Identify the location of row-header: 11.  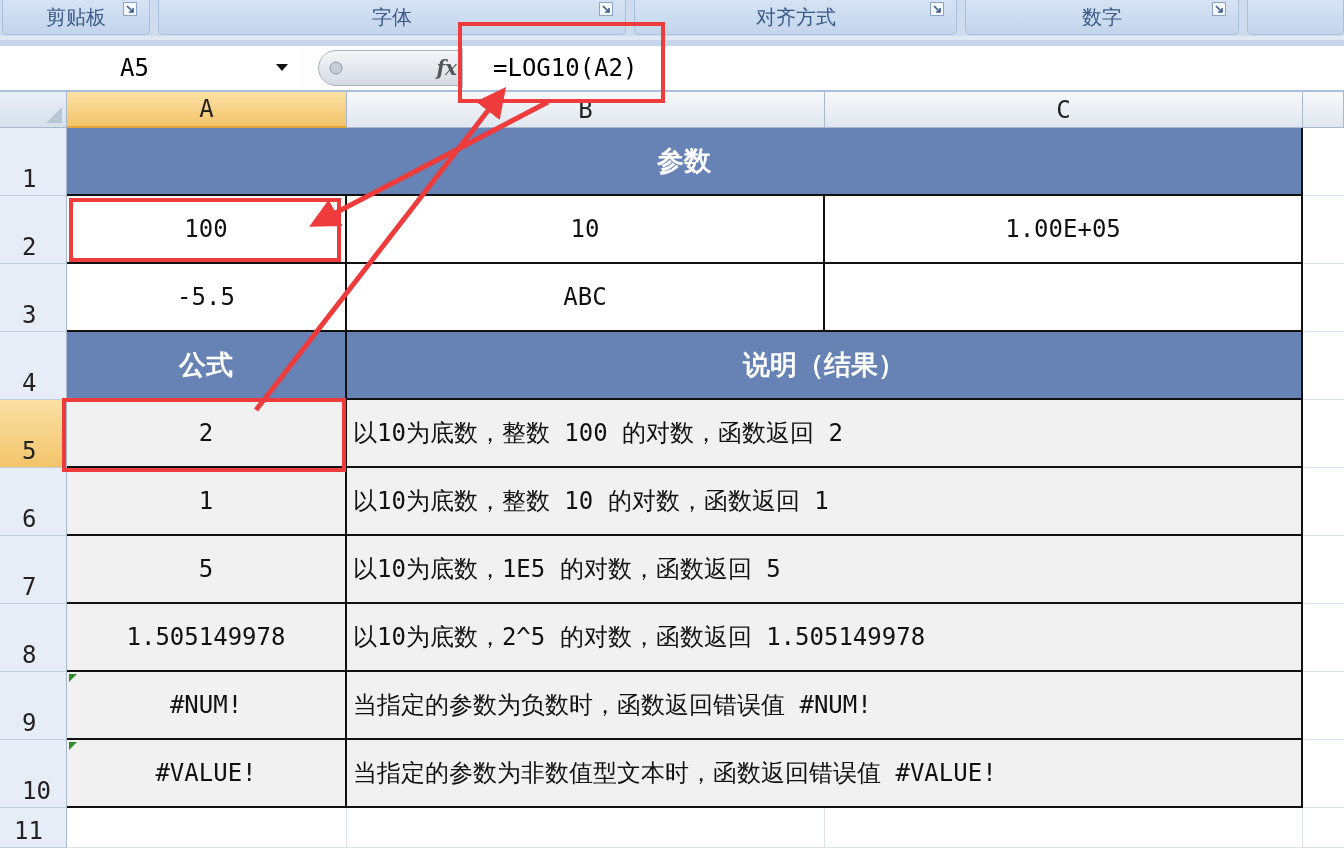
(33, 828).